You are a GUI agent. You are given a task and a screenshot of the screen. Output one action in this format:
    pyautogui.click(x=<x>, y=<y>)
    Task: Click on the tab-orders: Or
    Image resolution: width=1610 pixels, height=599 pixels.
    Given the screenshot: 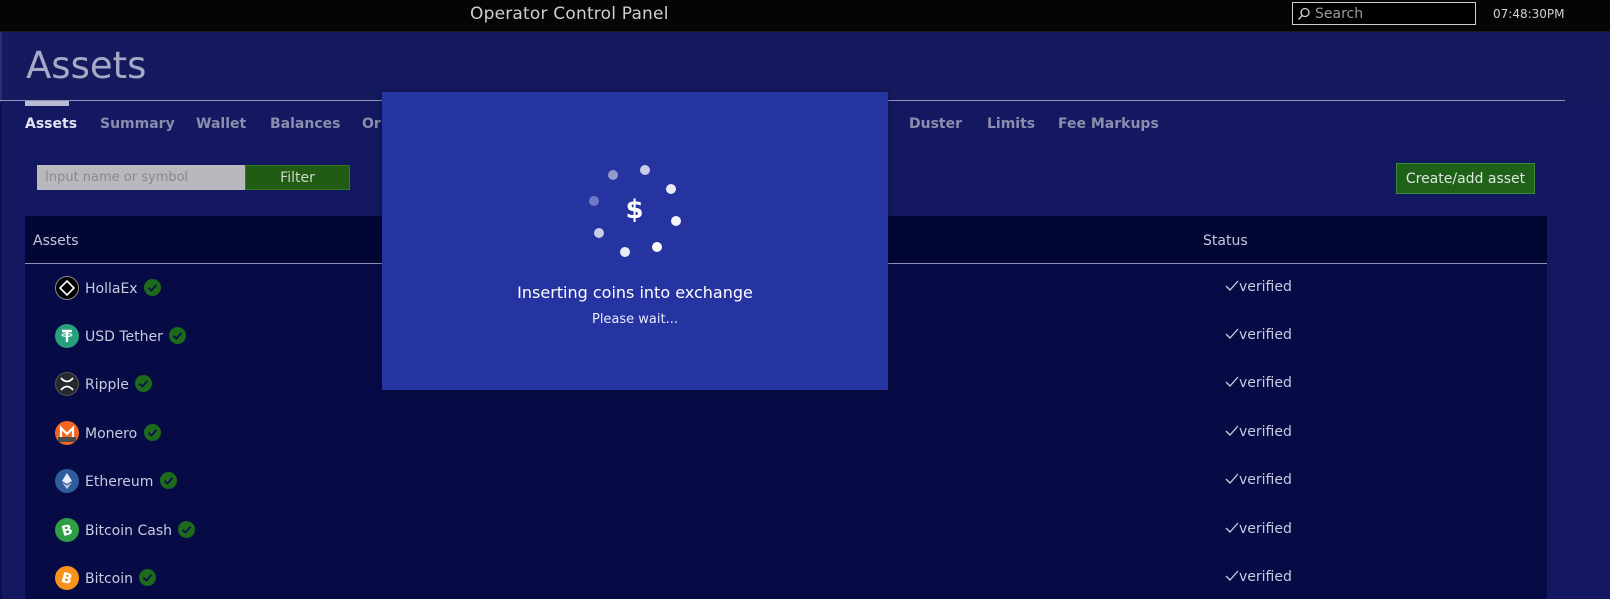 What is the action you would take?
    pyautogui.click(x=371, y=124)
    